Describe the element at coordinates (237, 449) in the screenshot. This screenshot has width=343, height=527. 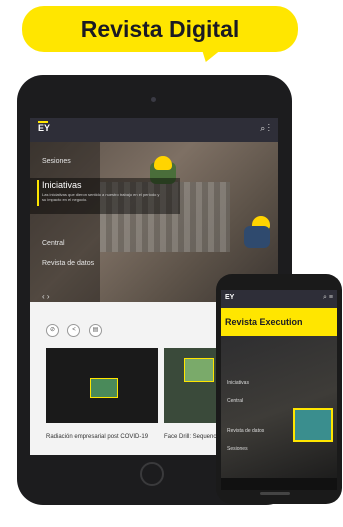
I see `phone-menu-item: Sesiones` at that location.